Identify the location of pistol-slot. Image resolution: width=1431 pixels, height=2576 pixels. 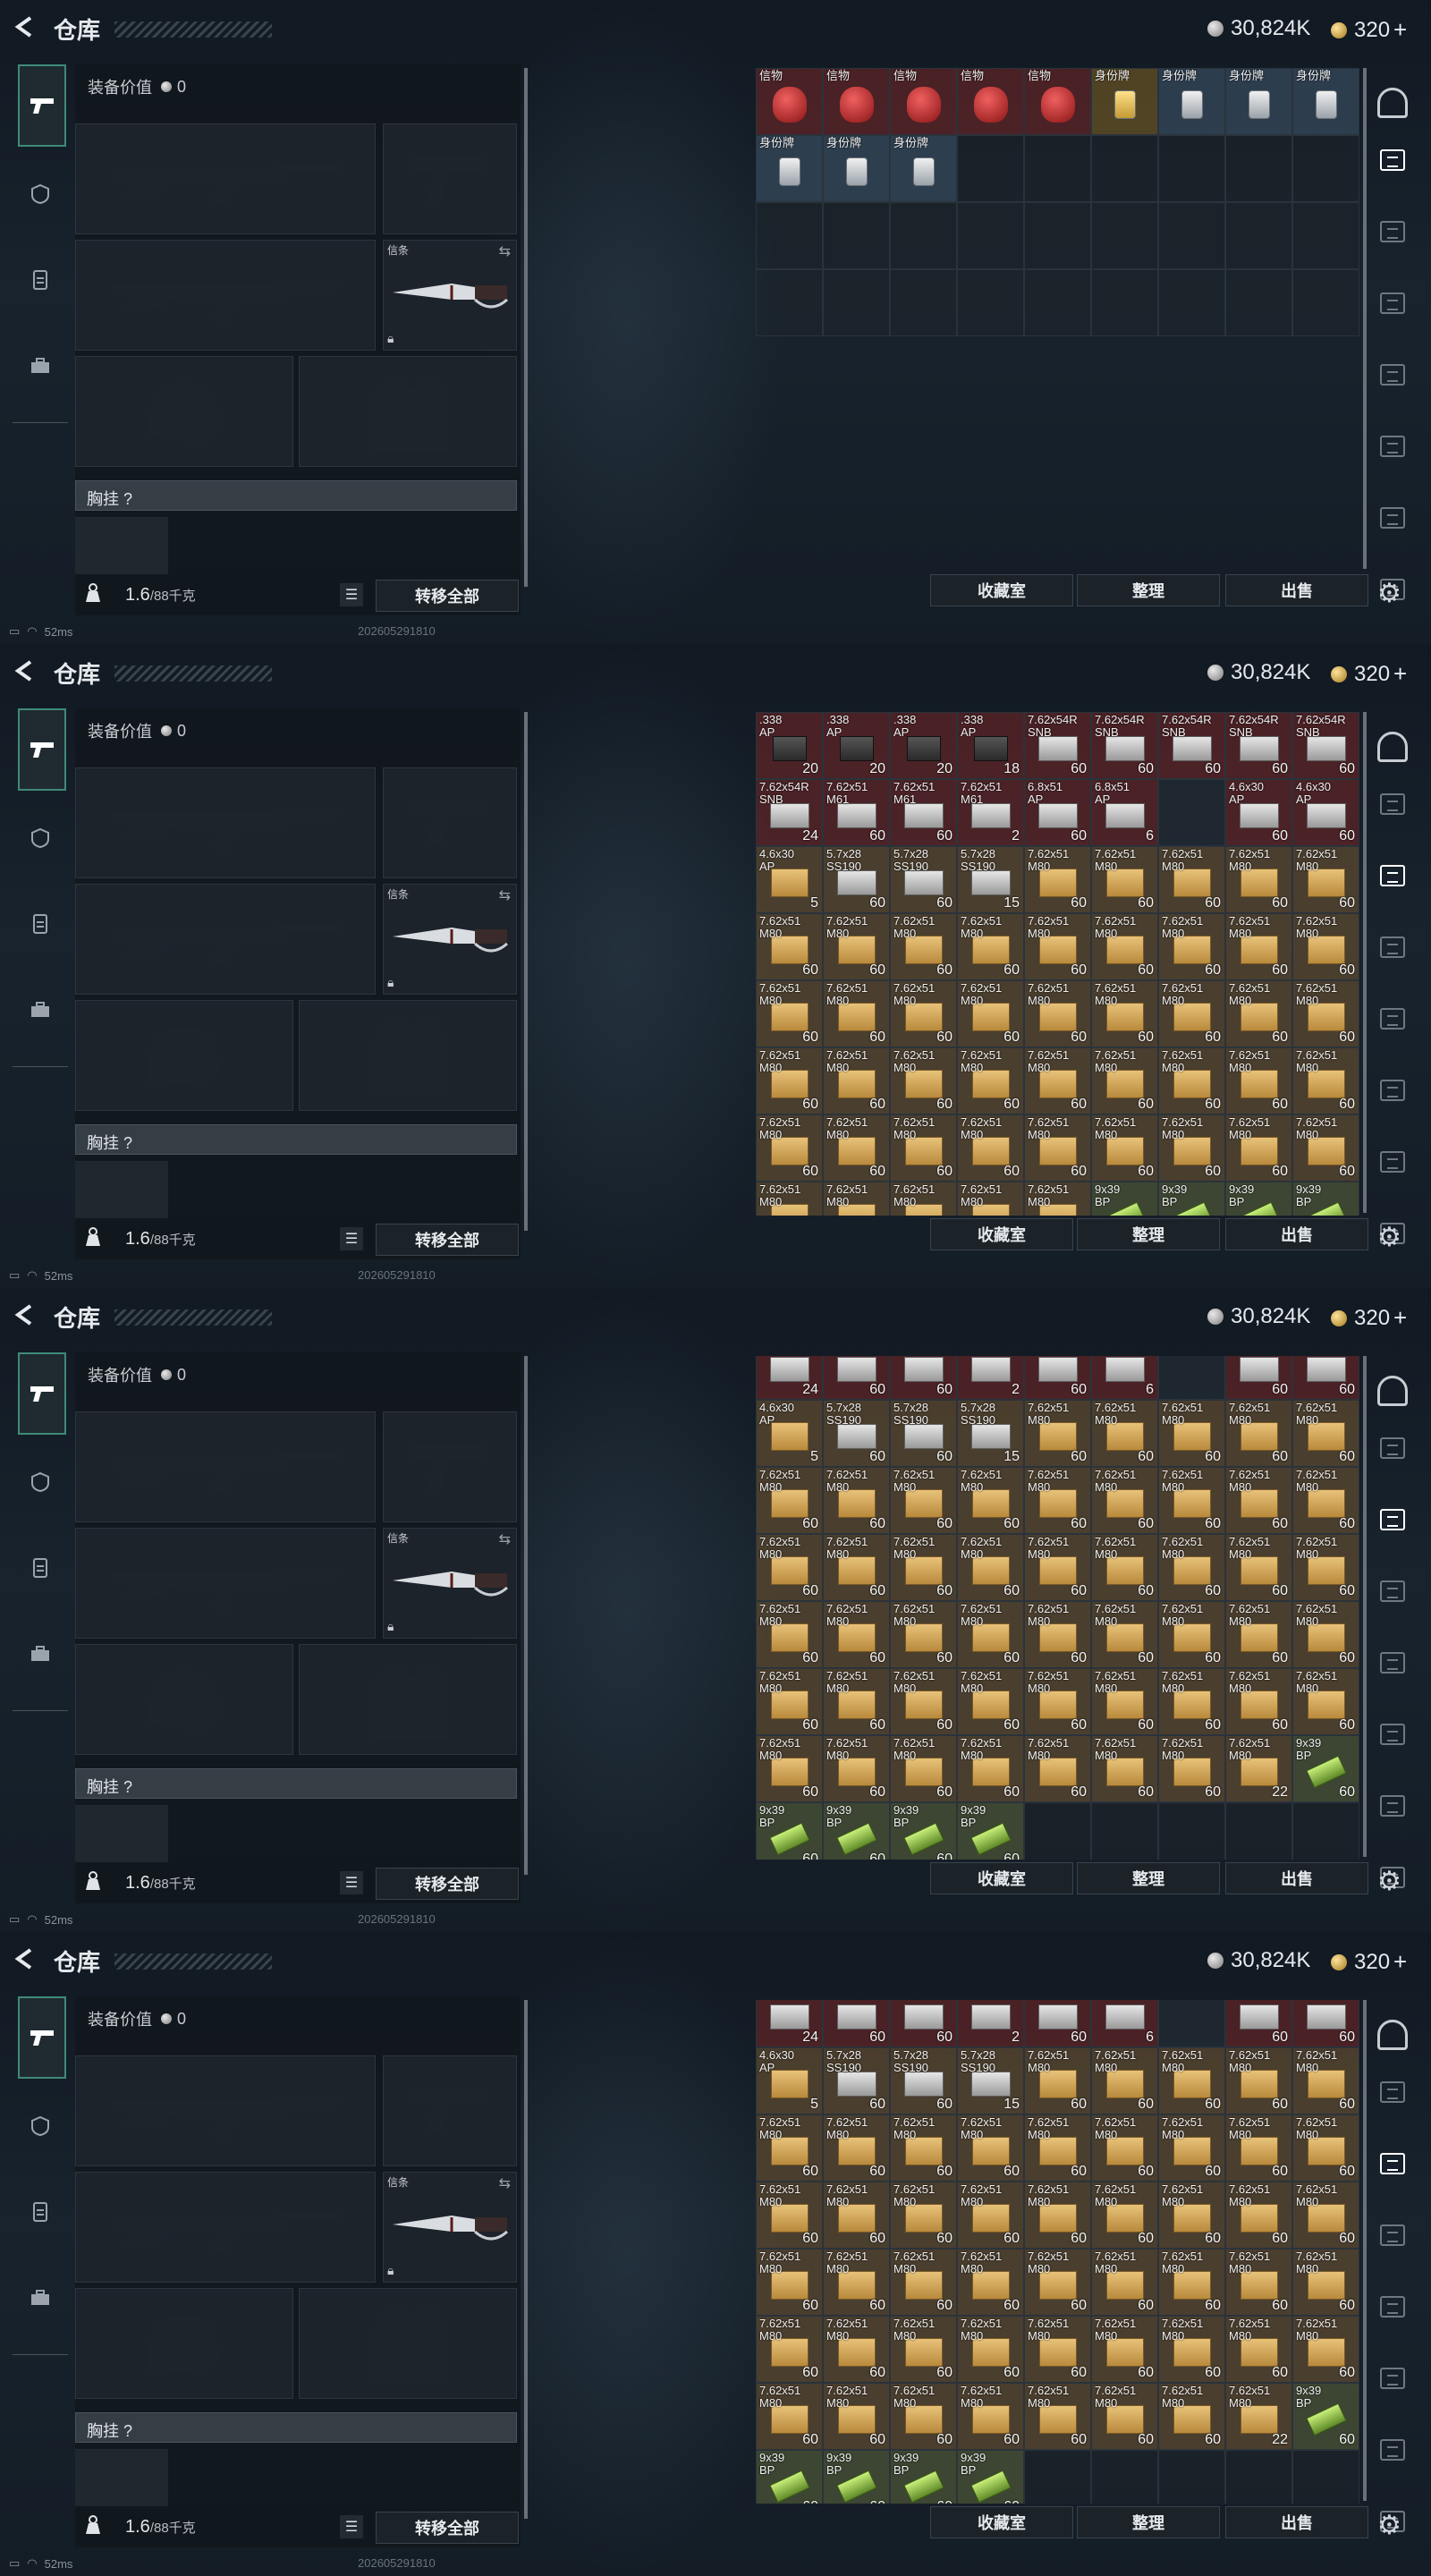
(450, 1466).